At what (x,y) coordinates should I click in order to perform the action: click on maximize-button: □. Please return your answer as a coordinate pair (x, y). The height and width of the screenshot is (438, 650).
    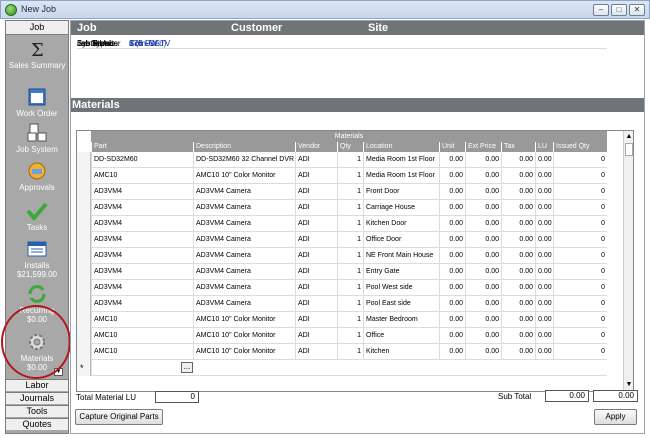
    Looking at the image, I should click on (619, 10).